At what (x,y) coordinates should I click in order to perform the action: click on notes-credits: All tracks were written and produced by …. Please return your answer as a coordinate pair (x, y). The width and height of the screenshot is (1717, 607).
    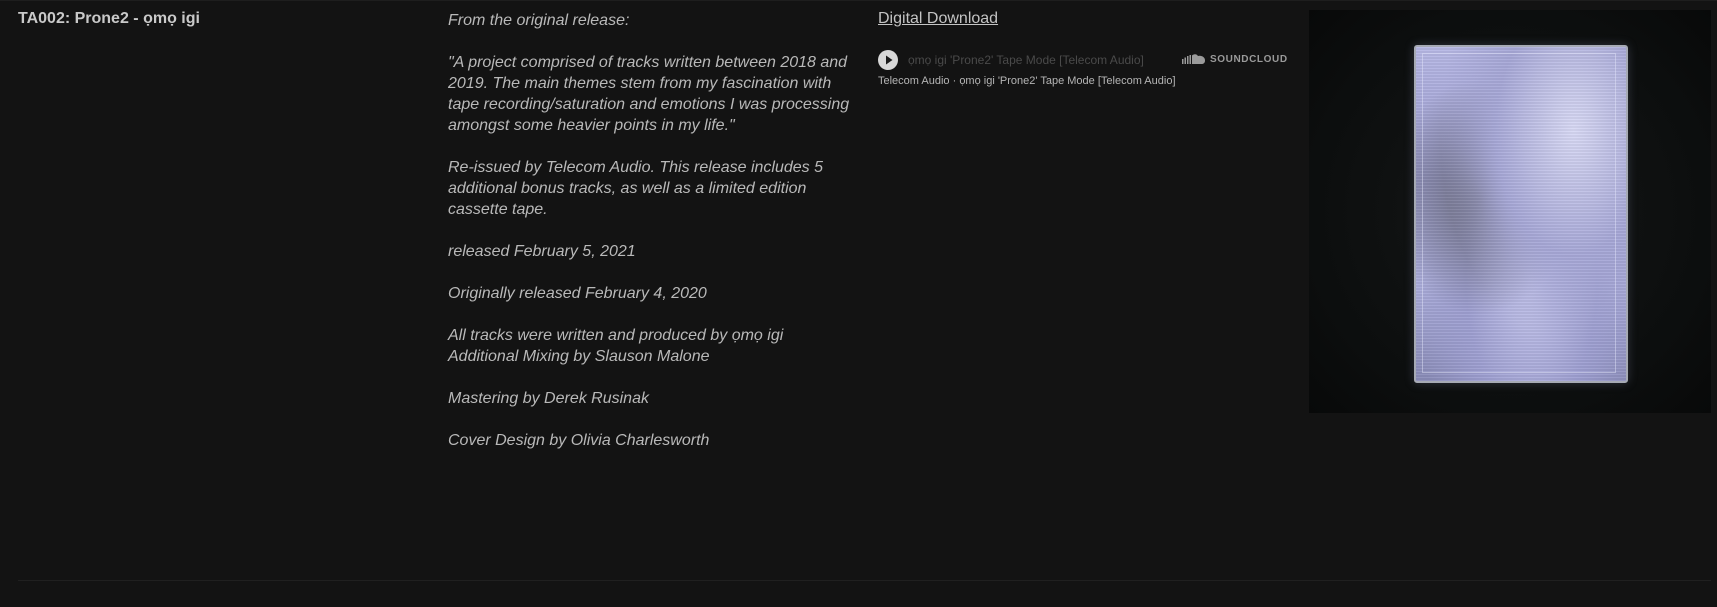
    Looking at the image, I should click on (616, 346).